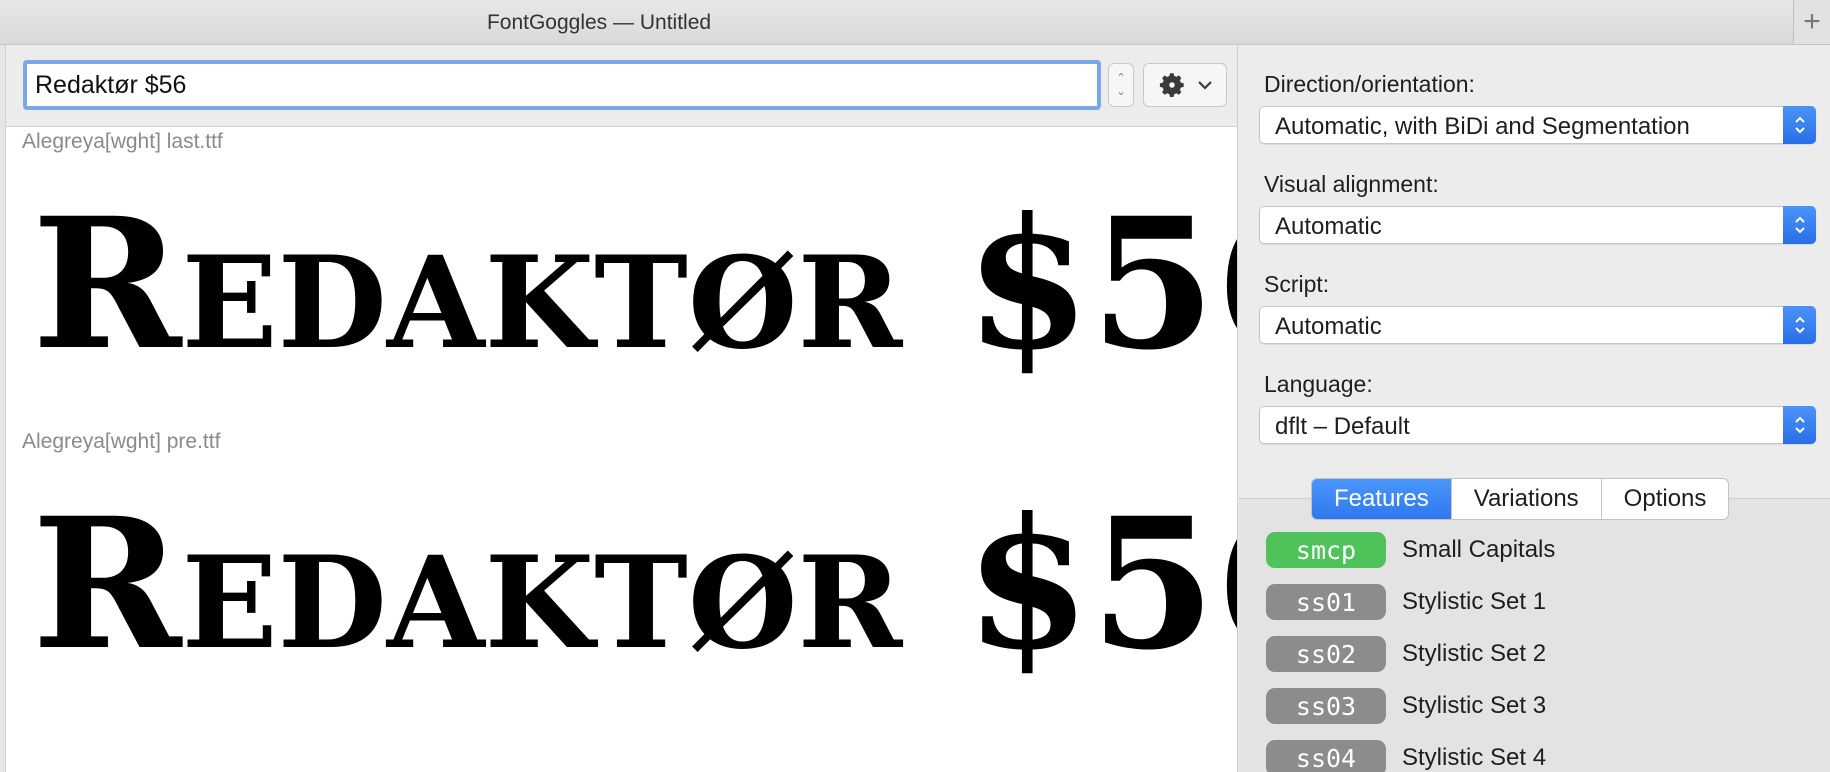 Image resolution: width=1830 pixels, height=772 pixels. What do you see at coordinates (3, 408) in the screenshot?
I see `left-edge-divider` at bounding box center [3, 408].